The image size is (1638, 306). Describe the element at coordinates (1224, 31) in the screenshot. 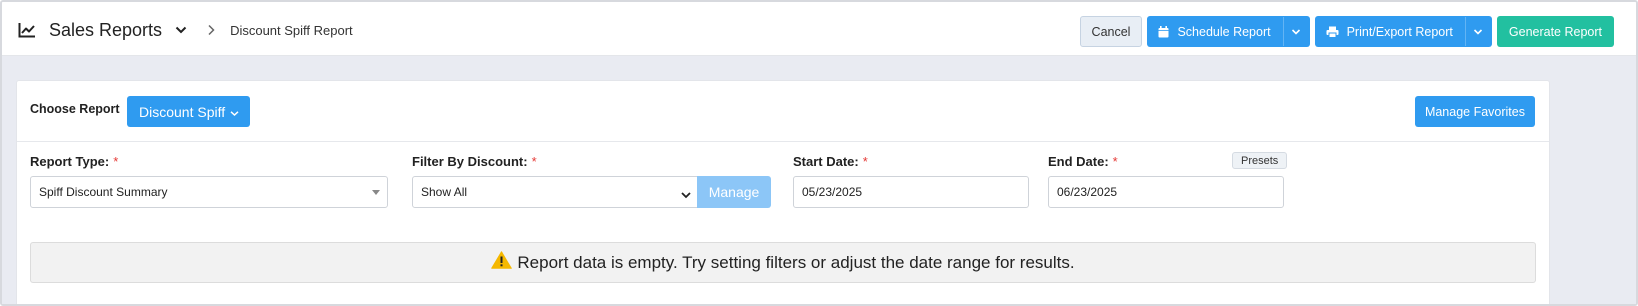

I see `schedule-report-label: Schedule Report` at that location.